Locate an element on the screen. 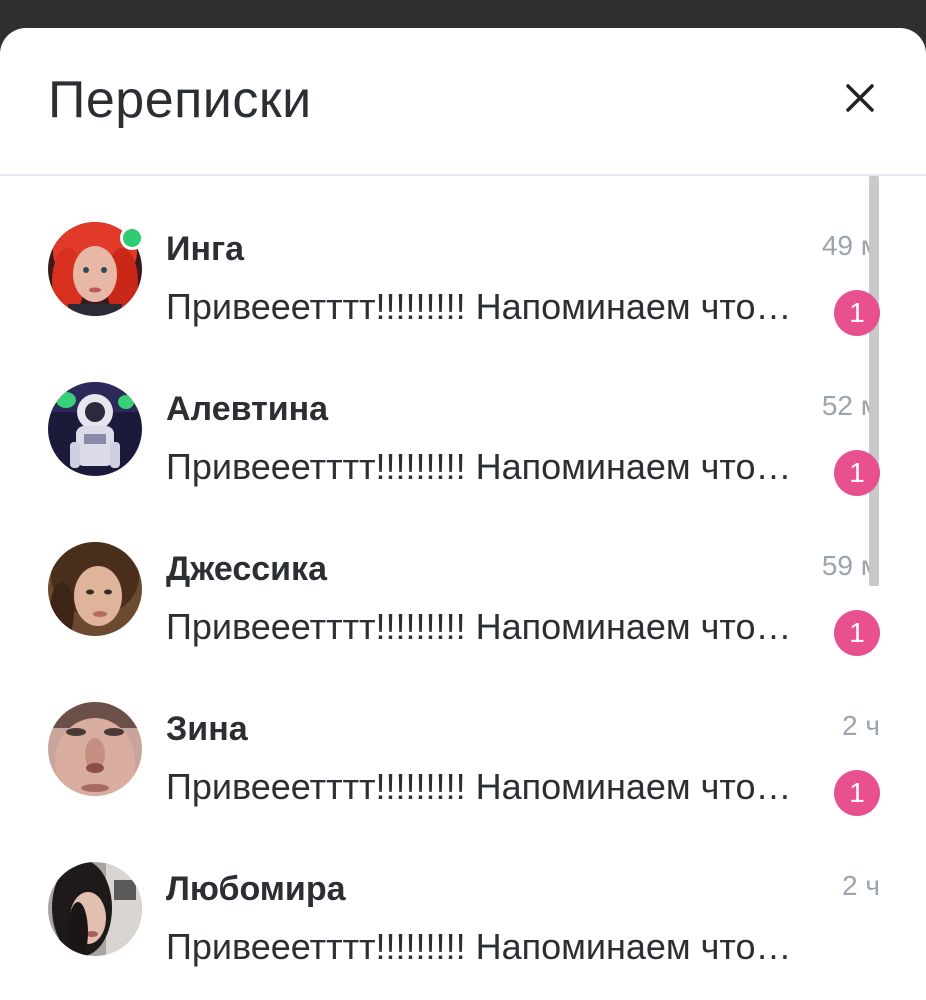 The height and width of the screenshot is (1000, 926). page-title: Переписки is located at coordinates (180, 100).